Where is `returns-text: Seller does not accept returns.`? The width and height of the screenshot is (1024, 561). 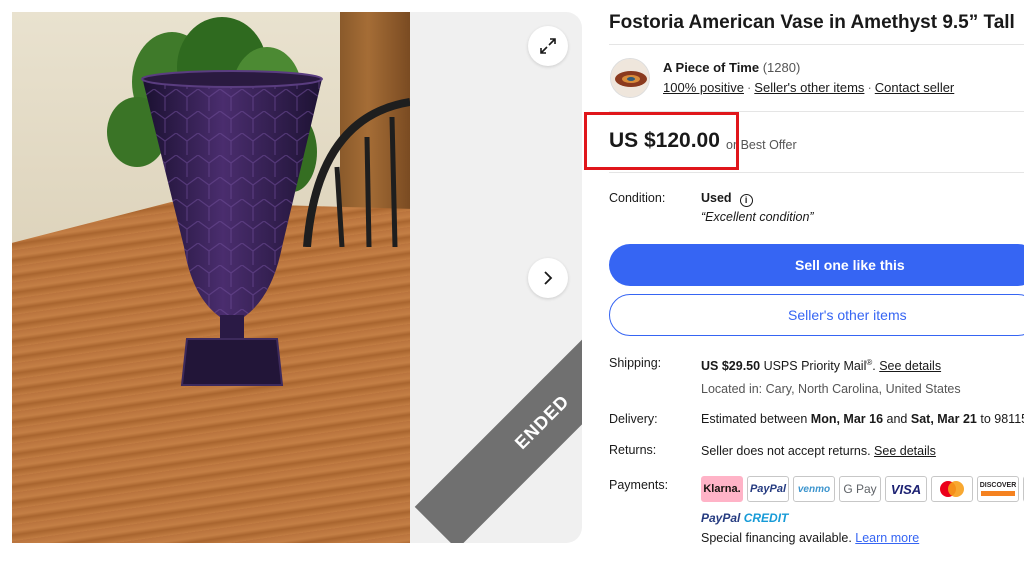 returns-text: Seller does not accept returns. is located at coordinates (786, 451).